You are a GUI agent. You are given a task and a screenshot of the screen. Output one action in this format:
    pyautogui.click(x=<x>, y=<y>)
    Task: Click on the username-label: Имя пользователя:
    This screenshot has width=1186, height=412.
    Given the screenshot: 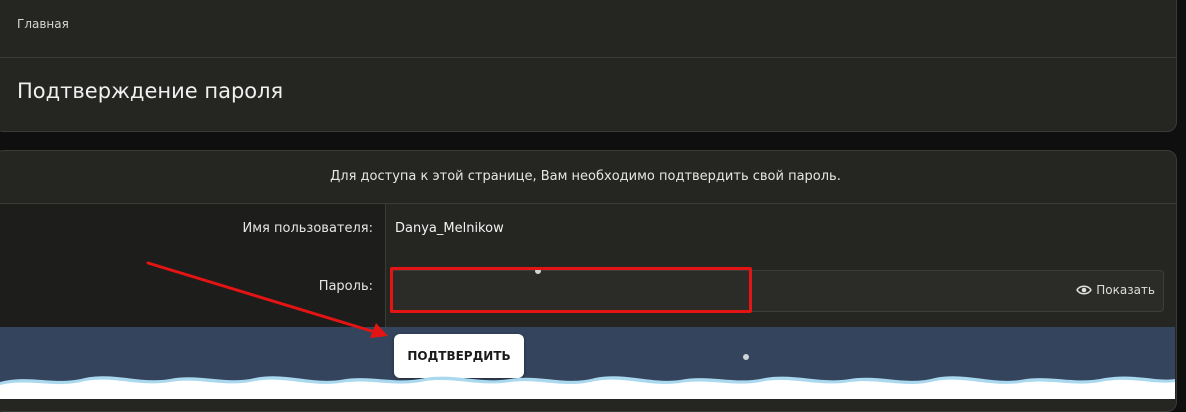 What is the action you would take?
    pyautogui.click(x=307, y=228)
    